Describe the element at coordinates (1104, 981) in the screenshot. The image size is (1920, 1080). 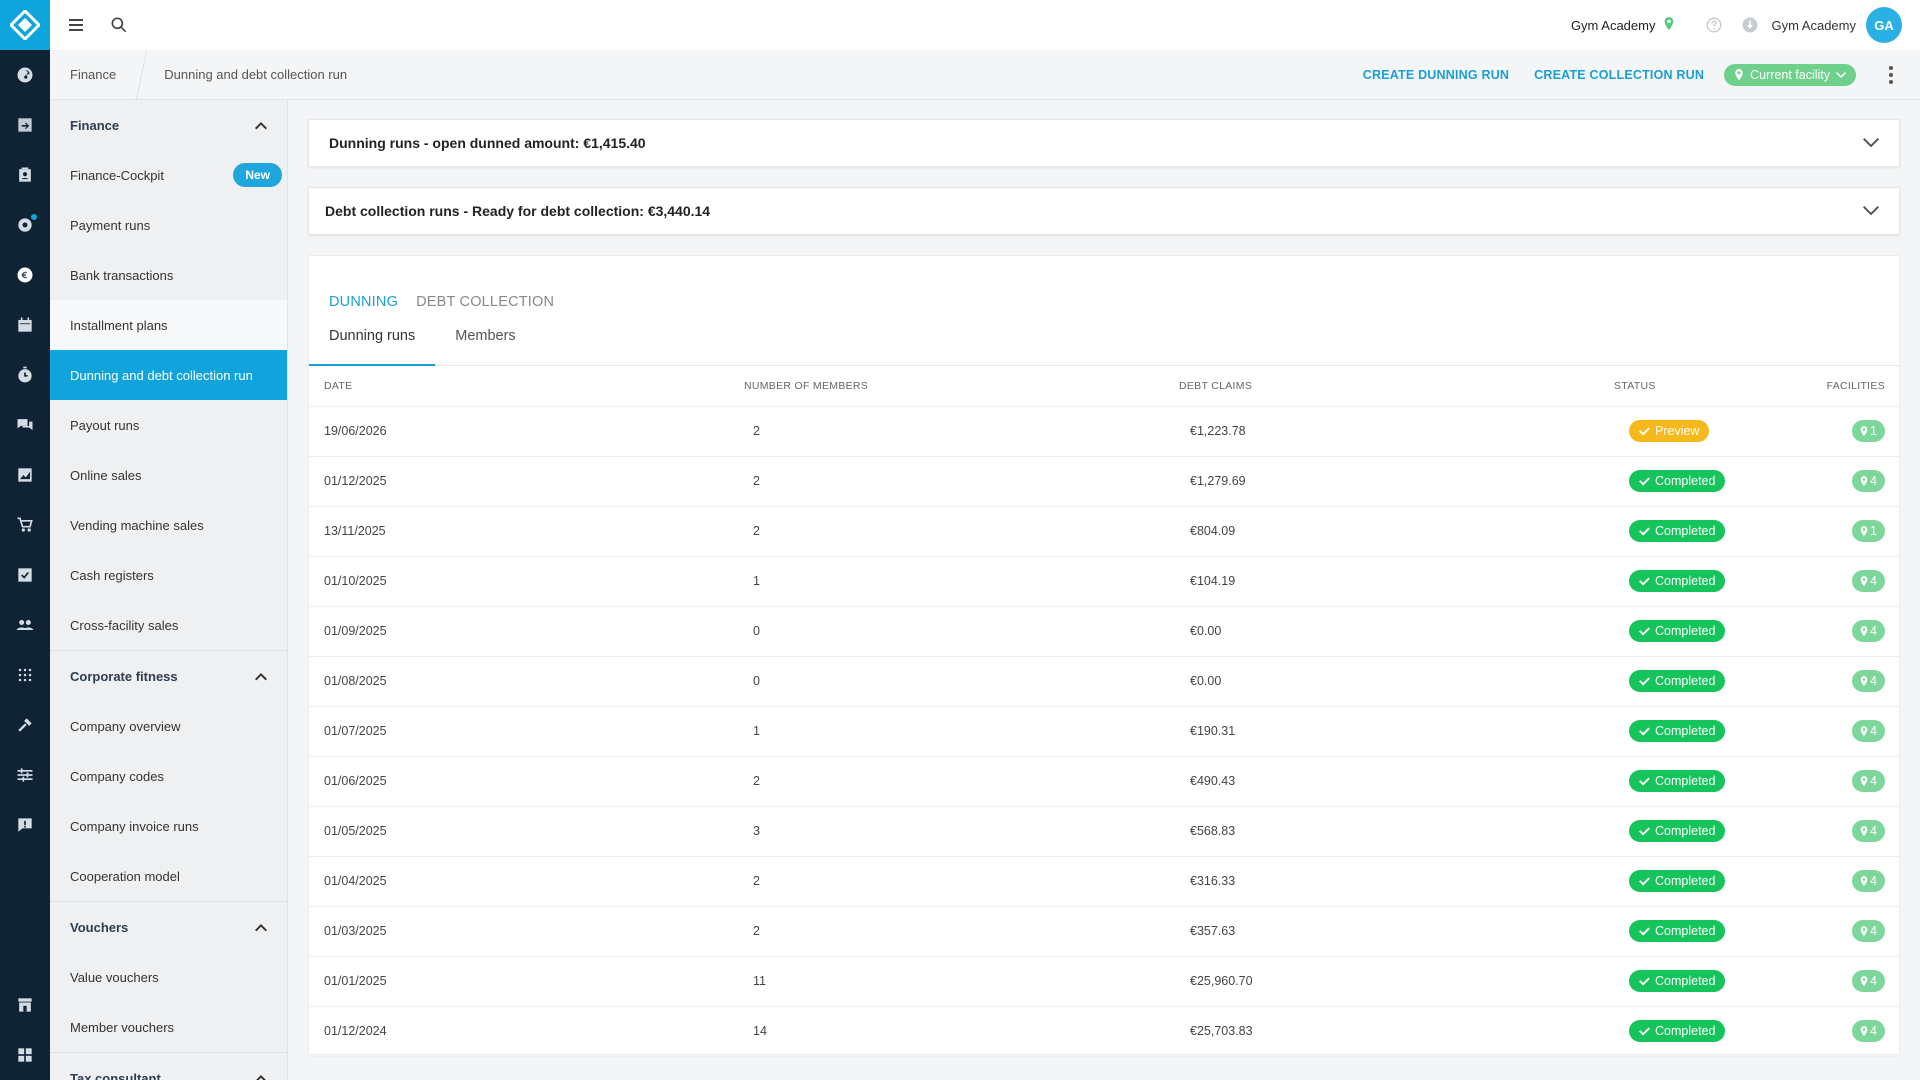
I see `table-row: 01/01/2025 11 €25,960.70 Completed 4` at that location.